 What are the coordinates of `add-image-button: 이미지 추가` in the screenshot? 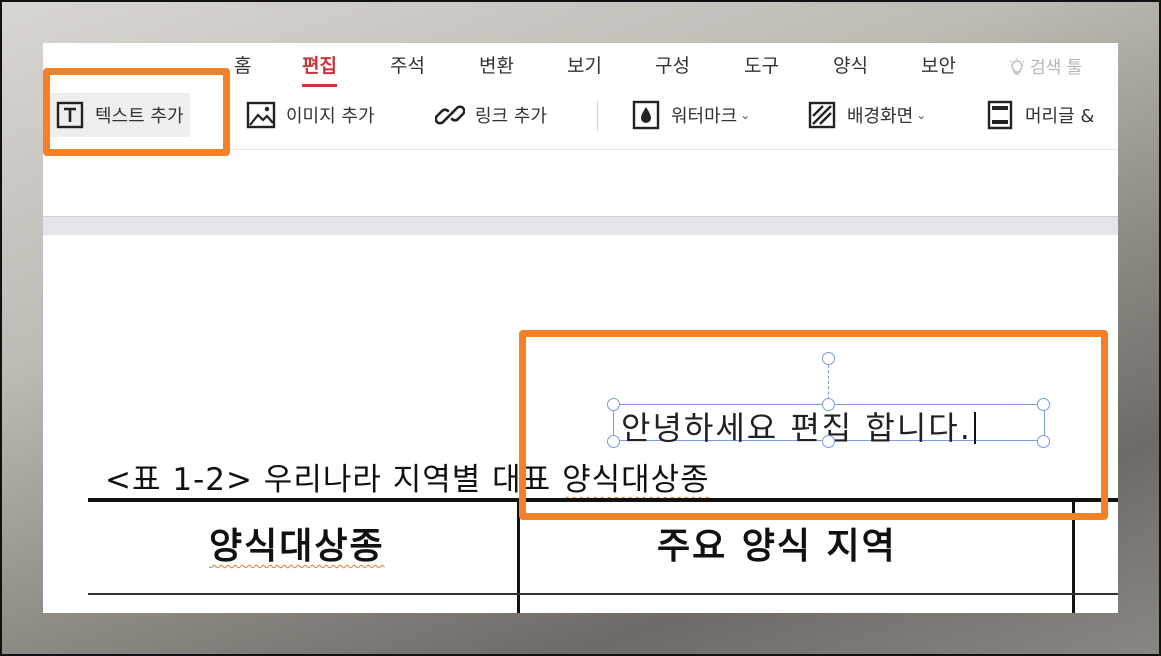 It's located at (310, 115).